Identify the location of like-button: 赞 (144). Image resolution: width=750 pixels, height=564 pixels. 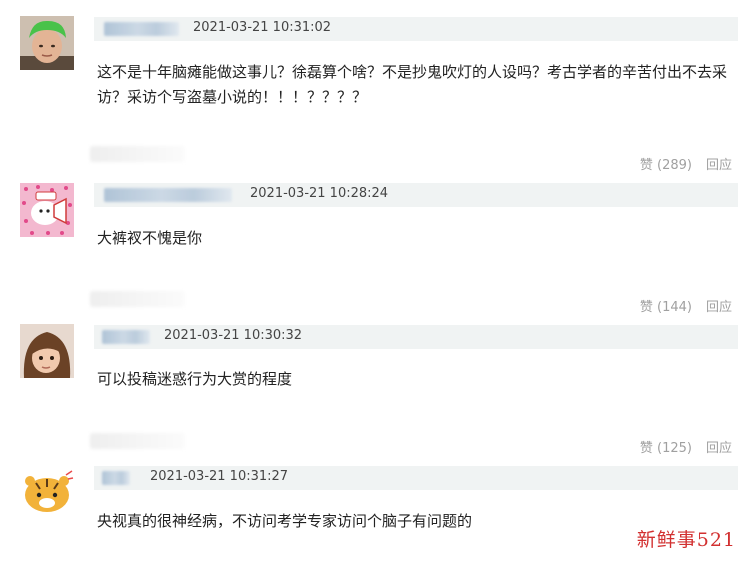
(666, 305).